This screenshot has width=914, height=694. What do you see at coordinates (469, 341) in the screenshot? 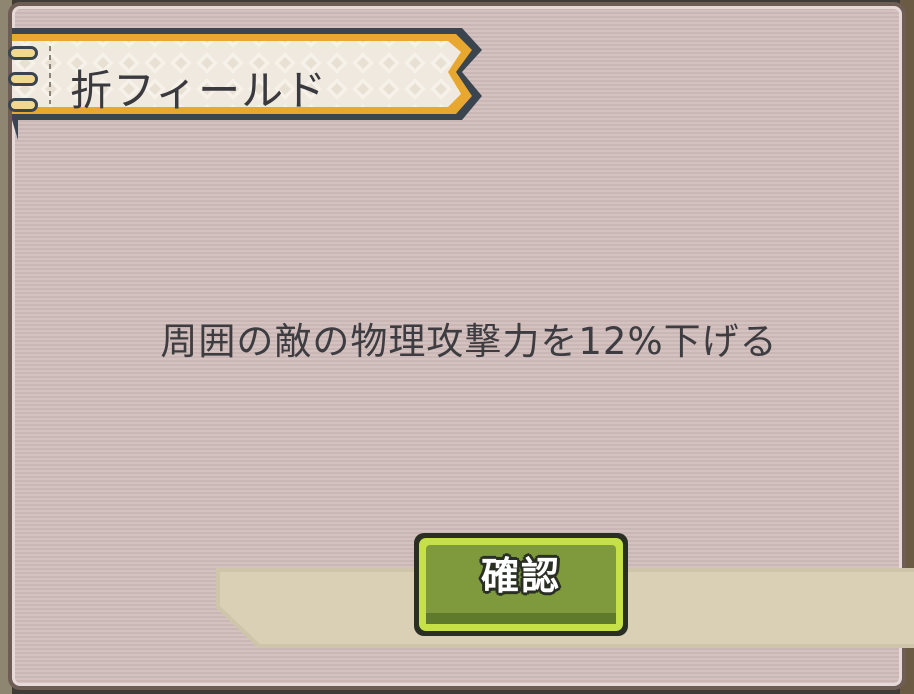
I see `skill-description: 周囲の敵の物理攻撃力を12%下げる` at bounding box center [469, 341].